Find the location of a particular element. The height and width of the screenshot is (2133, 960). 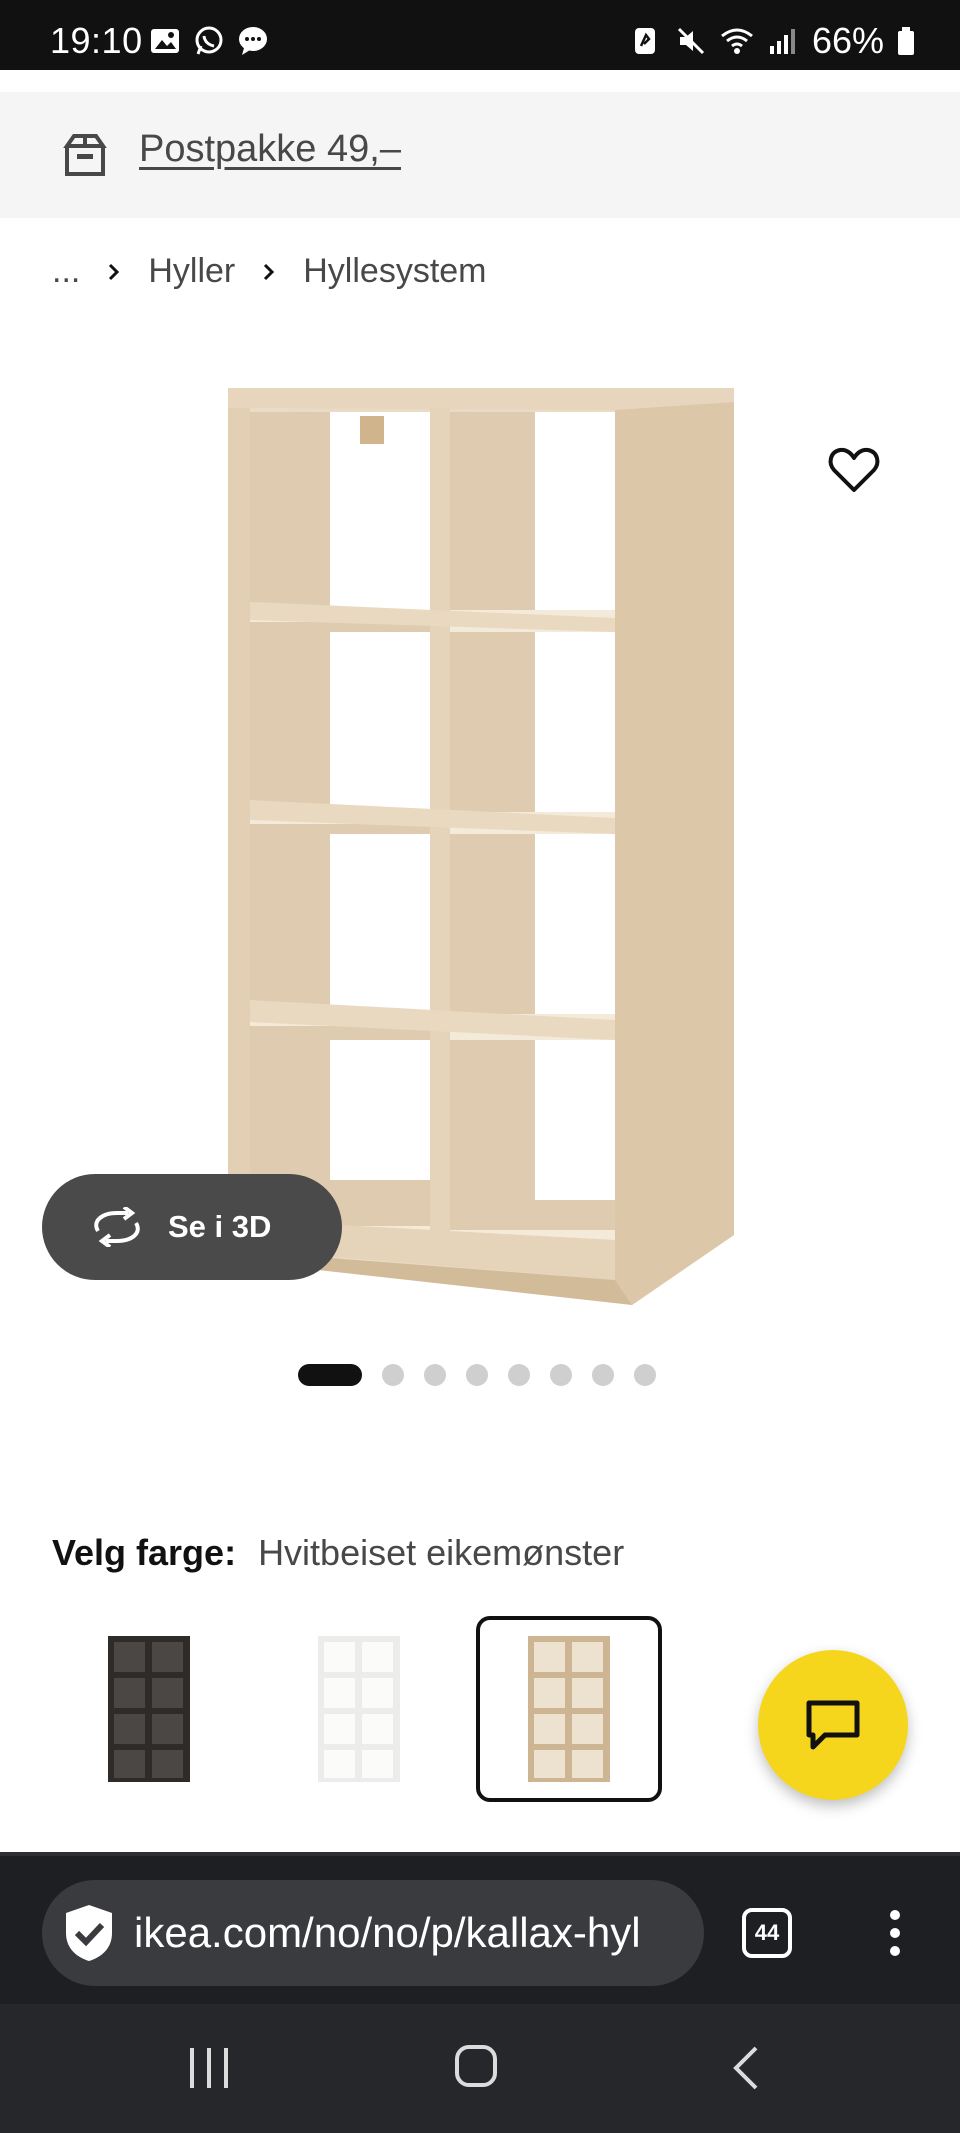

view-in-3d-label: Se i 3D is located at coordinates (220, 1226).